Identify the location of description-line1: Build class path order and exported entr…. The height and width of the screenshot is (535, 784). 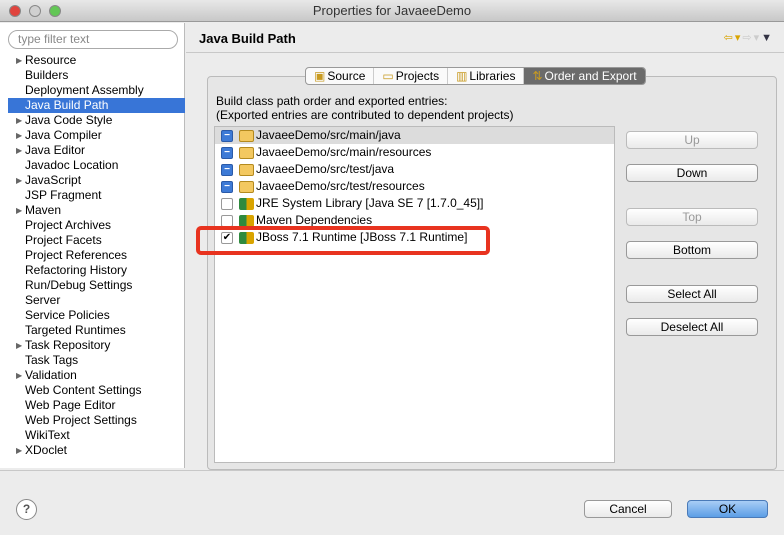
(332, 101).